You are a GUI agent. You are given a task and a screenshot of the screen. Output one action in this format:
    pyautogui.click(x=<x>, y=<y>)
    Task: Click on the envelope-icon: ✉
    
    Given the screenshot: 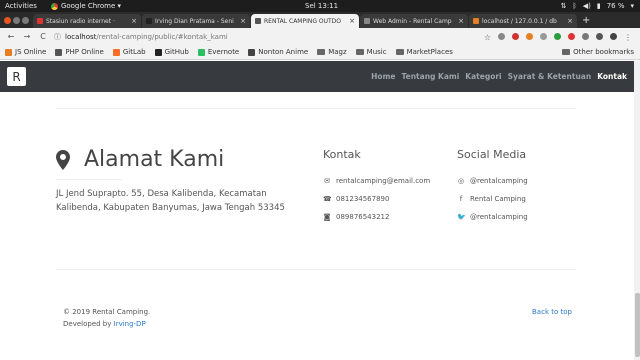 What is the action you would take?
    pyautogui.click(x=327, y=181)
    